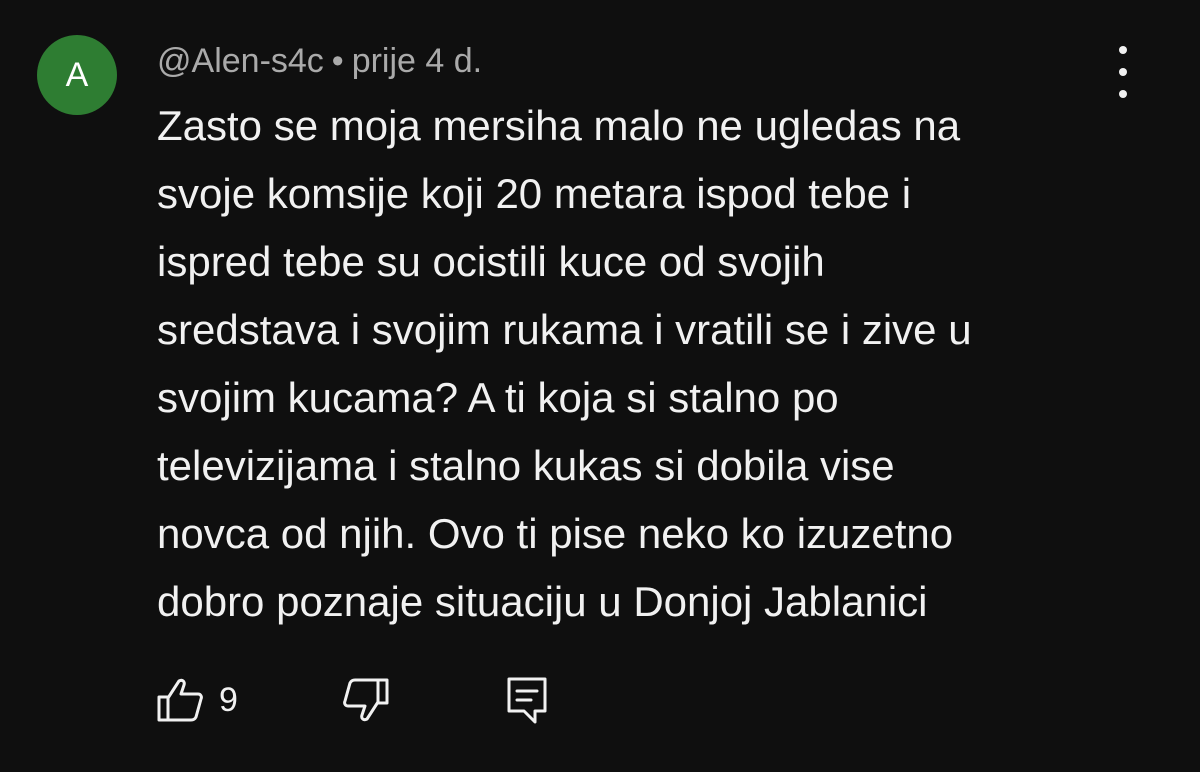 The height and width of the screenshot is (772, 1200). What do you see at coordinates (417, 61) in the screenshot?
I see `comment-time: prije 4 d.` at bounding box center [417, 61].